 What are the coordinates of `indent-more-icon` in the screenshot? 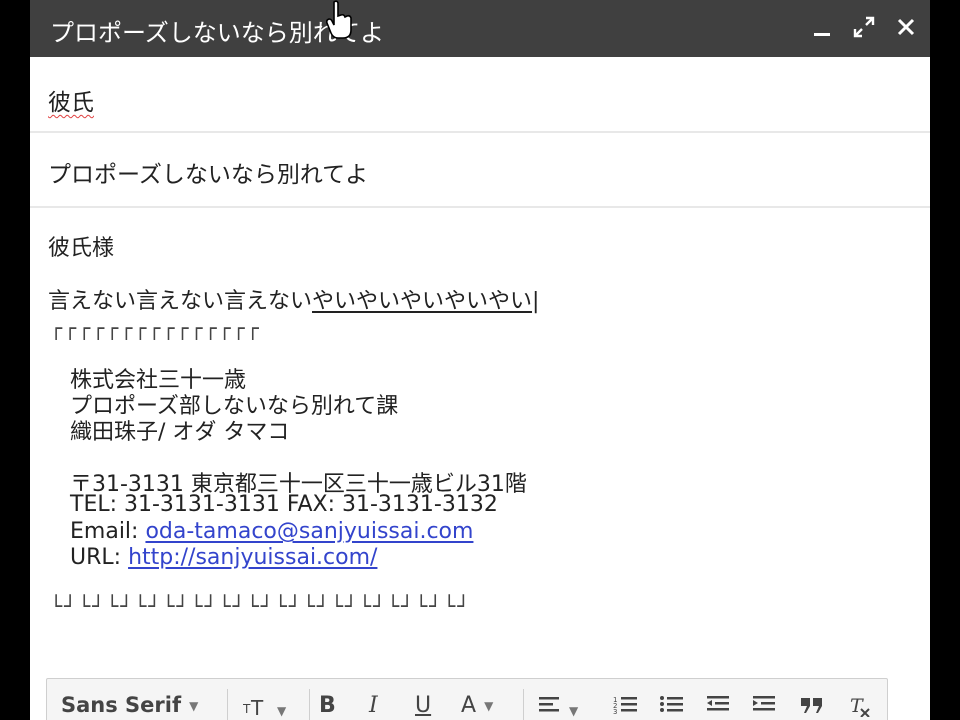 It's located at (764, 703).